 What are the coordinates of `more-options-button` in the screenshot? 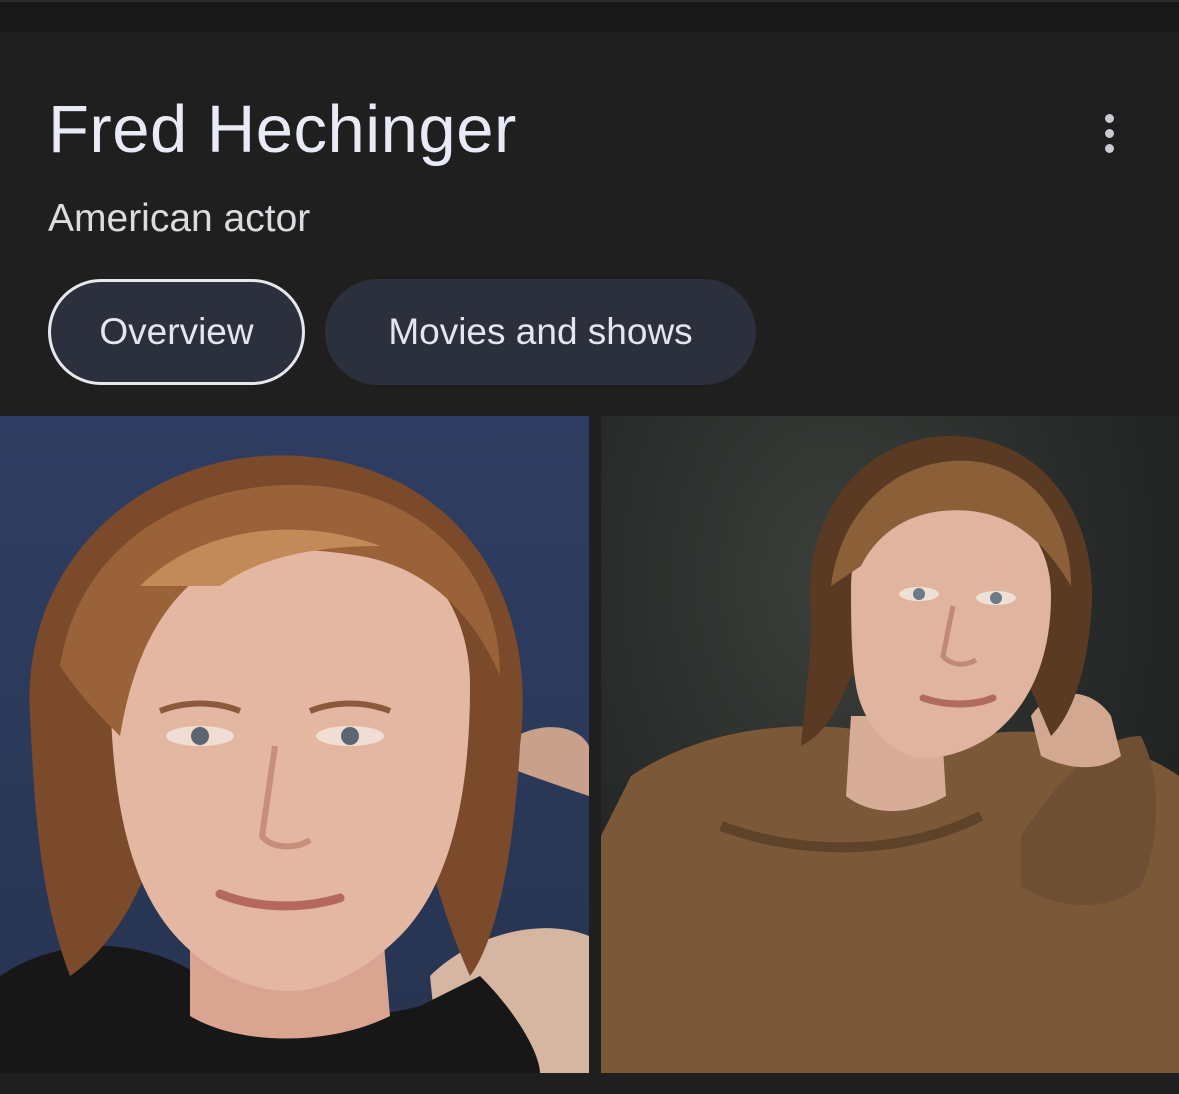 It's located at (1109, 133).